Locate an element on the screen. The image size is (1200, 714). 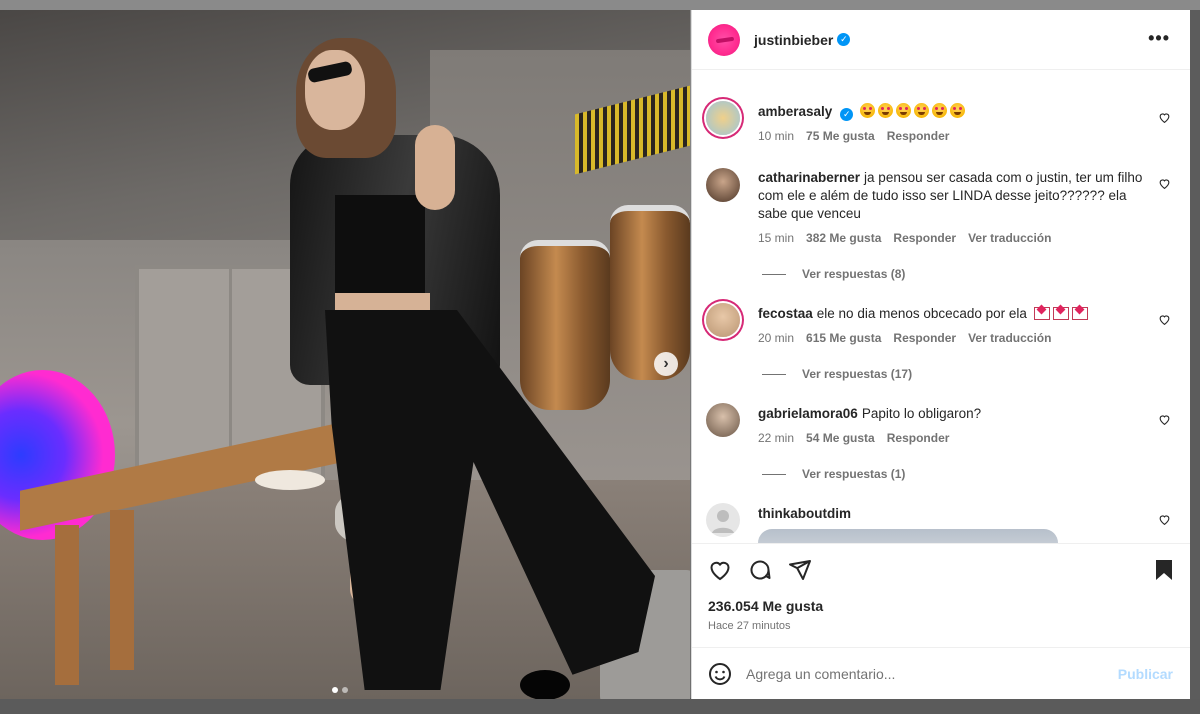
emoji-icon is located at coordinates (720, 674).